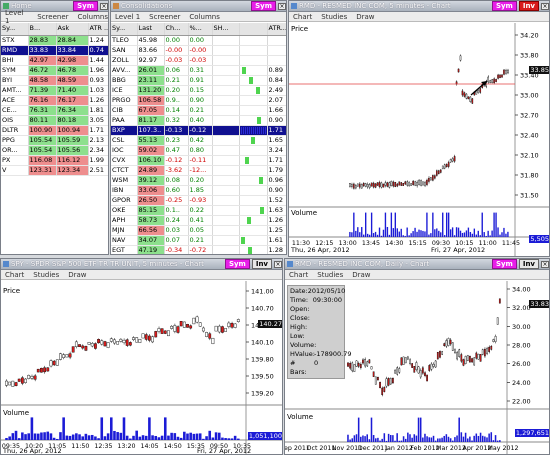 The image size is (550, 455). Describe the element at coordinates (54, 140) in the screenshot. I see `quote-row: PPG 105.54 105.59 2.13` at that location.